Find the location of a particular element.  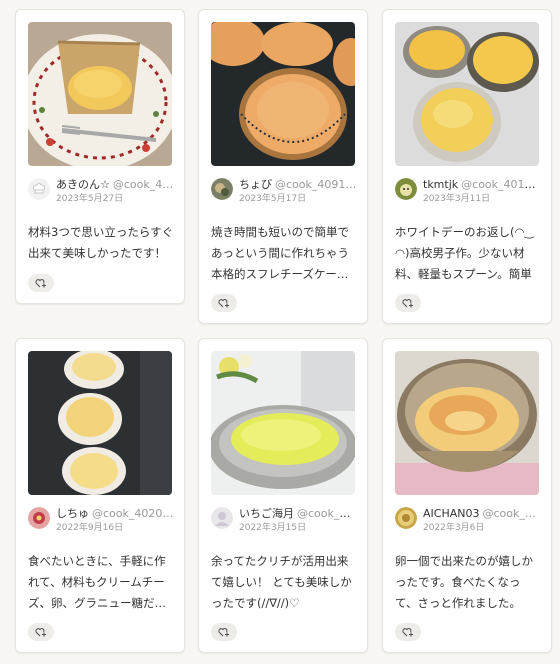

author: いちご海月 @cook_4… 2022年3月15日 is located at coordinates (284, 520).